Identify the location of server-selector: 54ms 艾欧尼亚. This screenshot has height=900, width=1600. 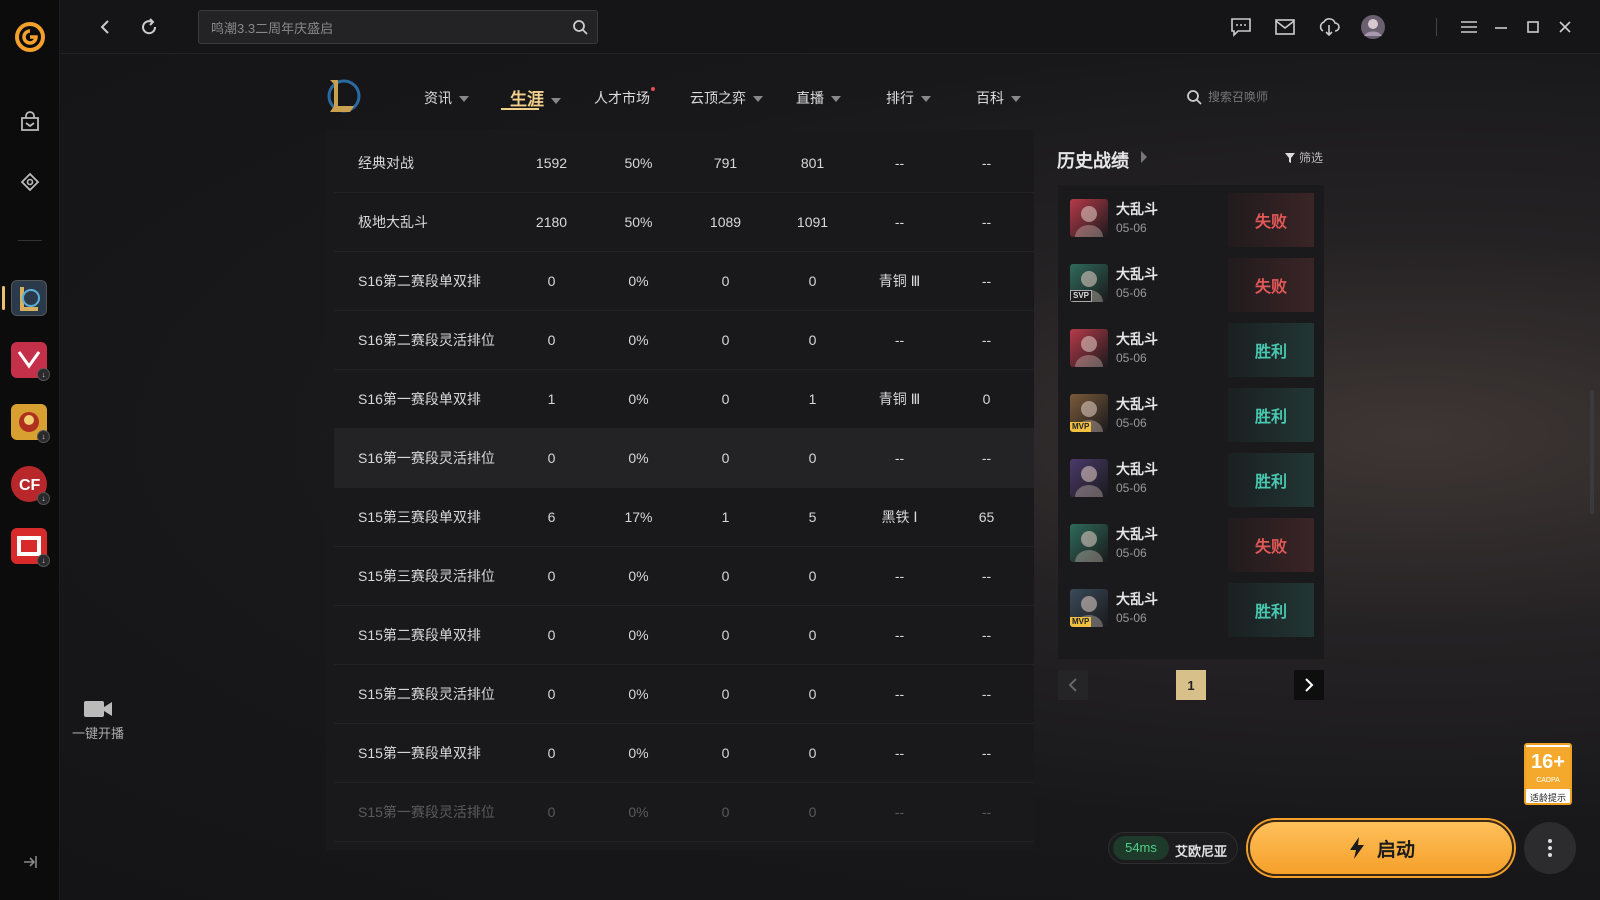
(1173, 848).